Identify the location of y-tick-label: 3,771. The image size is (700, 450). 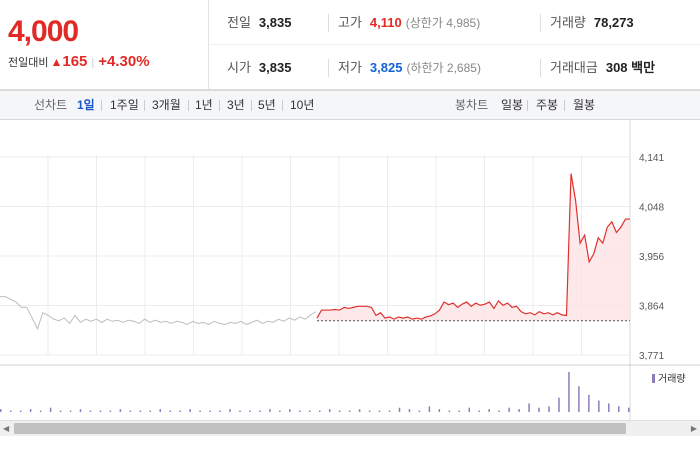
(651, 356).